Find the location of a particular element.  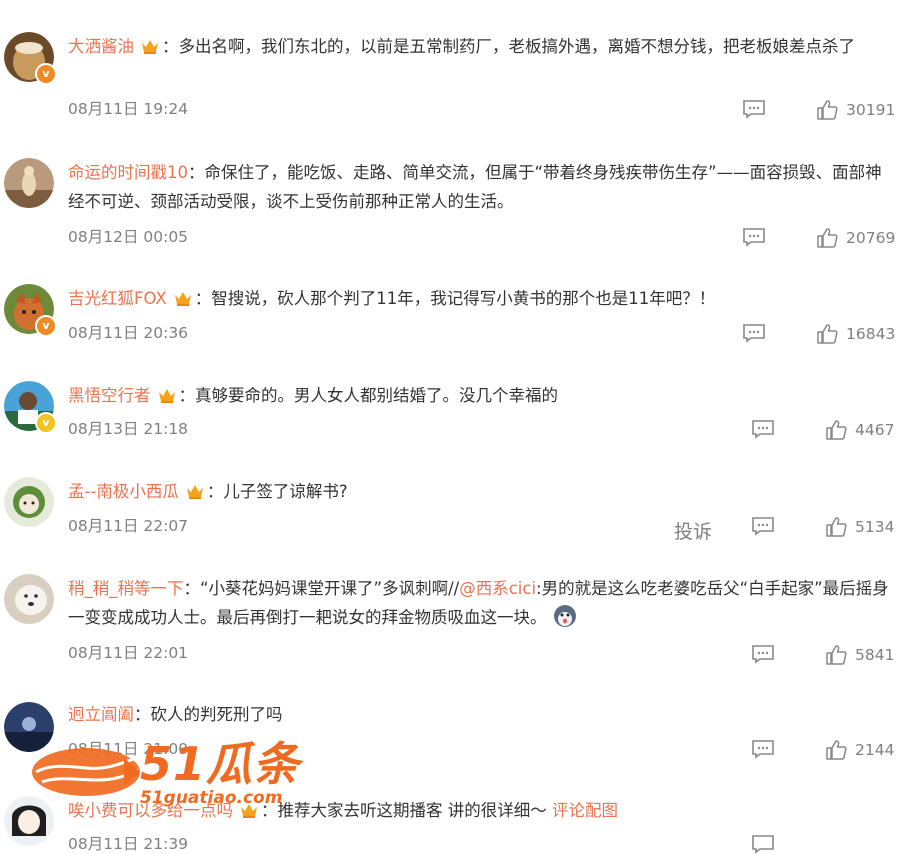

like-count: 30191 is located at coordinates (871, 110).